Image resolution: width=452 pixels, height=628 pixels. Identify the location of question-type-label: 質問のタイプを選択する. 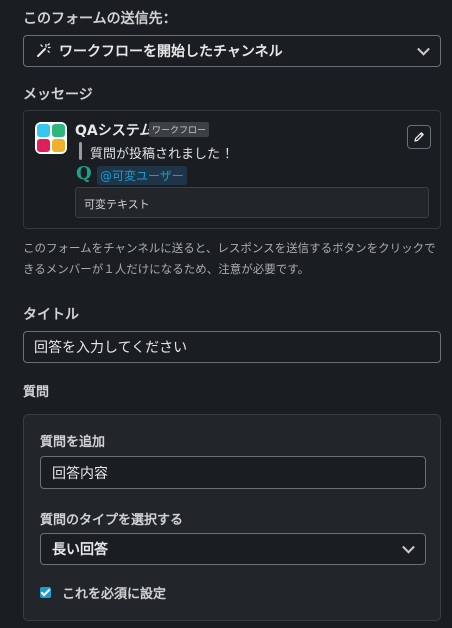
(112, 520).